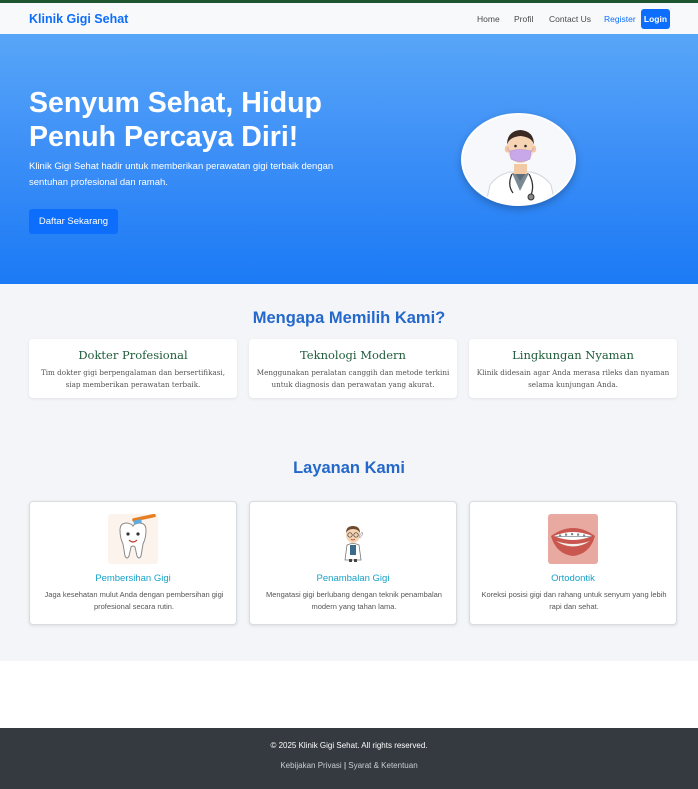 This screenshot has height=789, width=698. I want to click on tooth-brushing-image, so click(133, 539).